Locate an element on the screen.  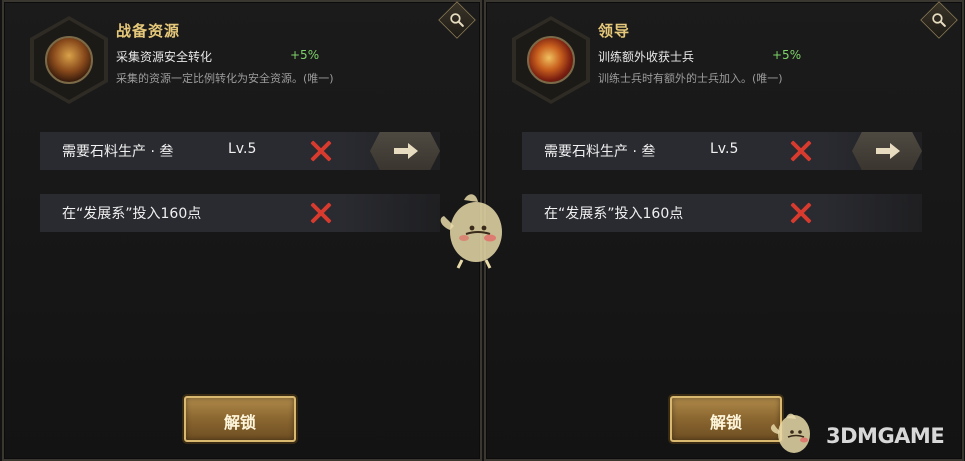
leadership-fist-icon is located at coordinates (551, 60).